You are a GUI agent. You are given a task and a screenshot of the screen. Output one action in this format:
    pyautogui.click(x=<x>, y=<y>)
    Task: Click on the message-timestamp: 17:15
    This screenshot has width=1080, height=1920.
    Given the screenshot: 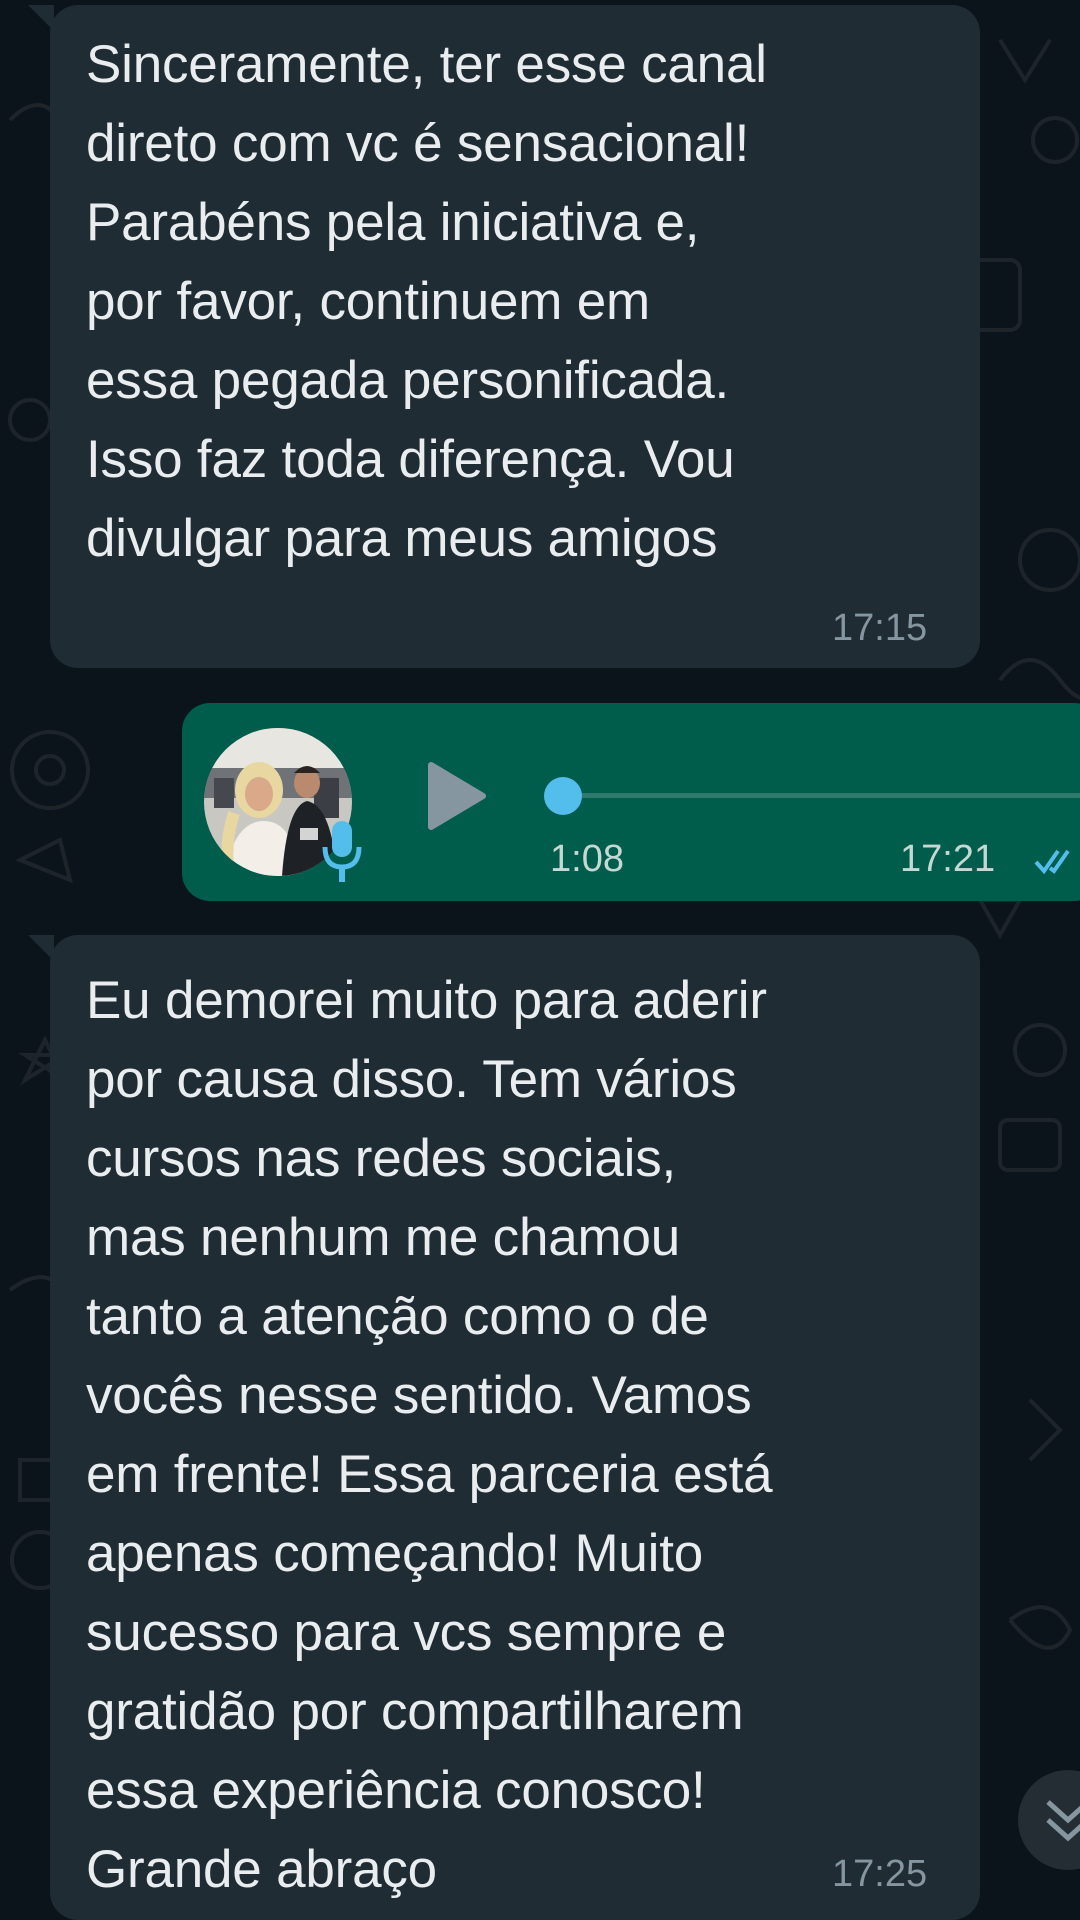 What is the action you would take?
    pyautogui.click(x=880, y=628)
    